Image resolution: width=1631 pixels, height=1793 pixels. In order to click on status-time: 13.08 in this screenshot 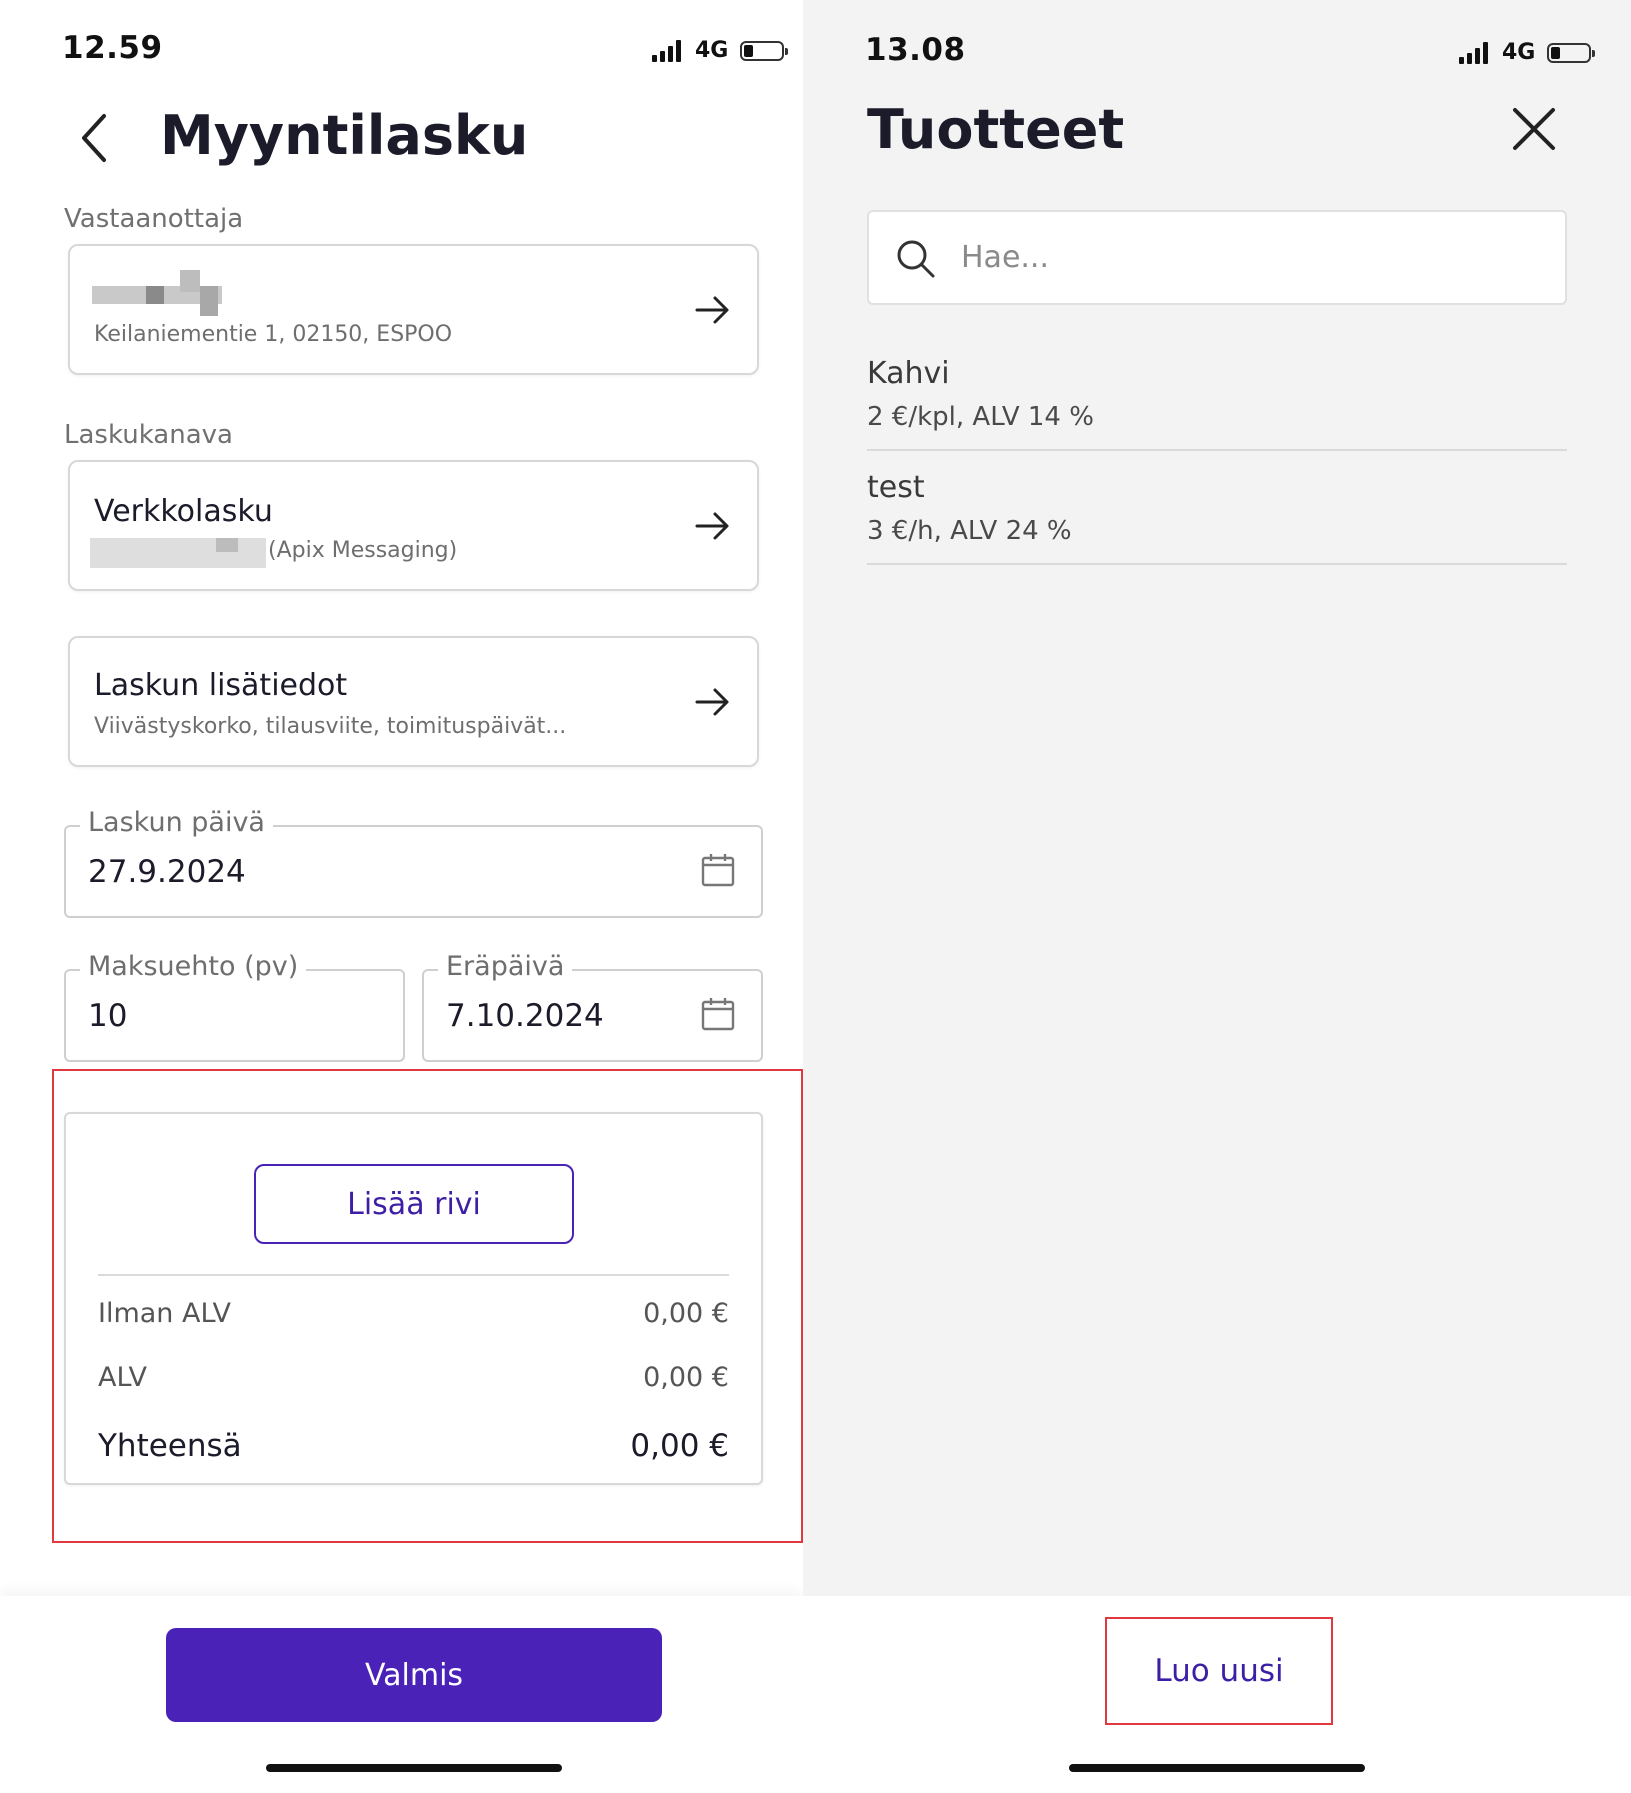, I will do `click(915, 50)`.